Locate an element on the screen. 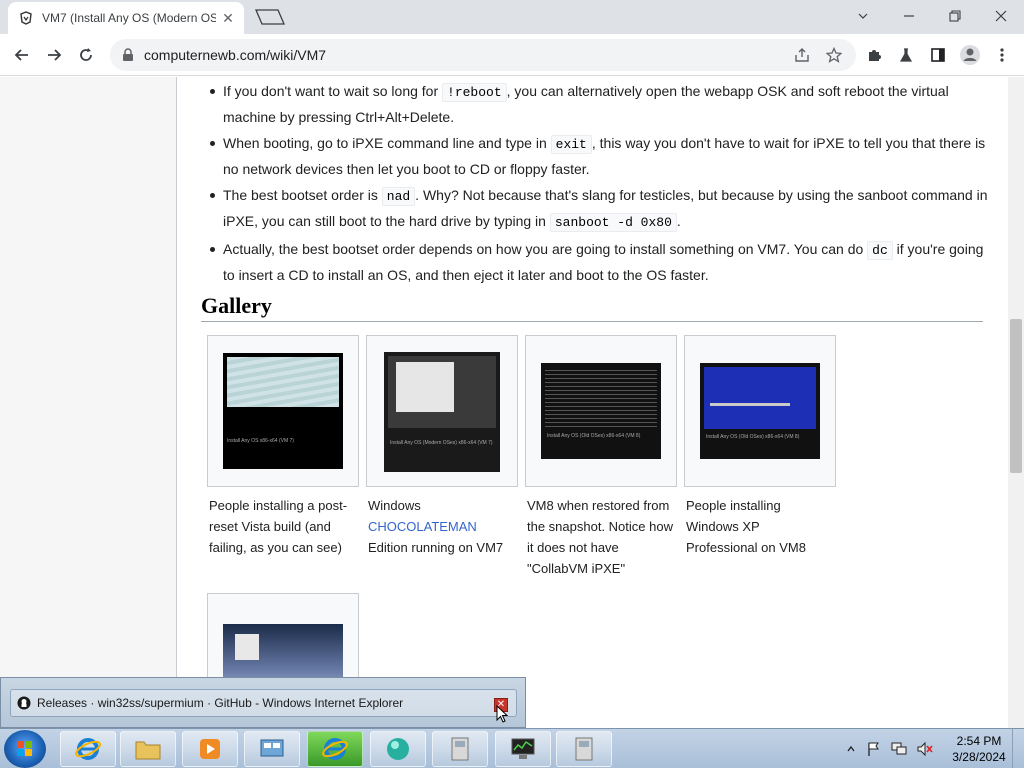  control-panel-icon is located at coordinates (272, 748).